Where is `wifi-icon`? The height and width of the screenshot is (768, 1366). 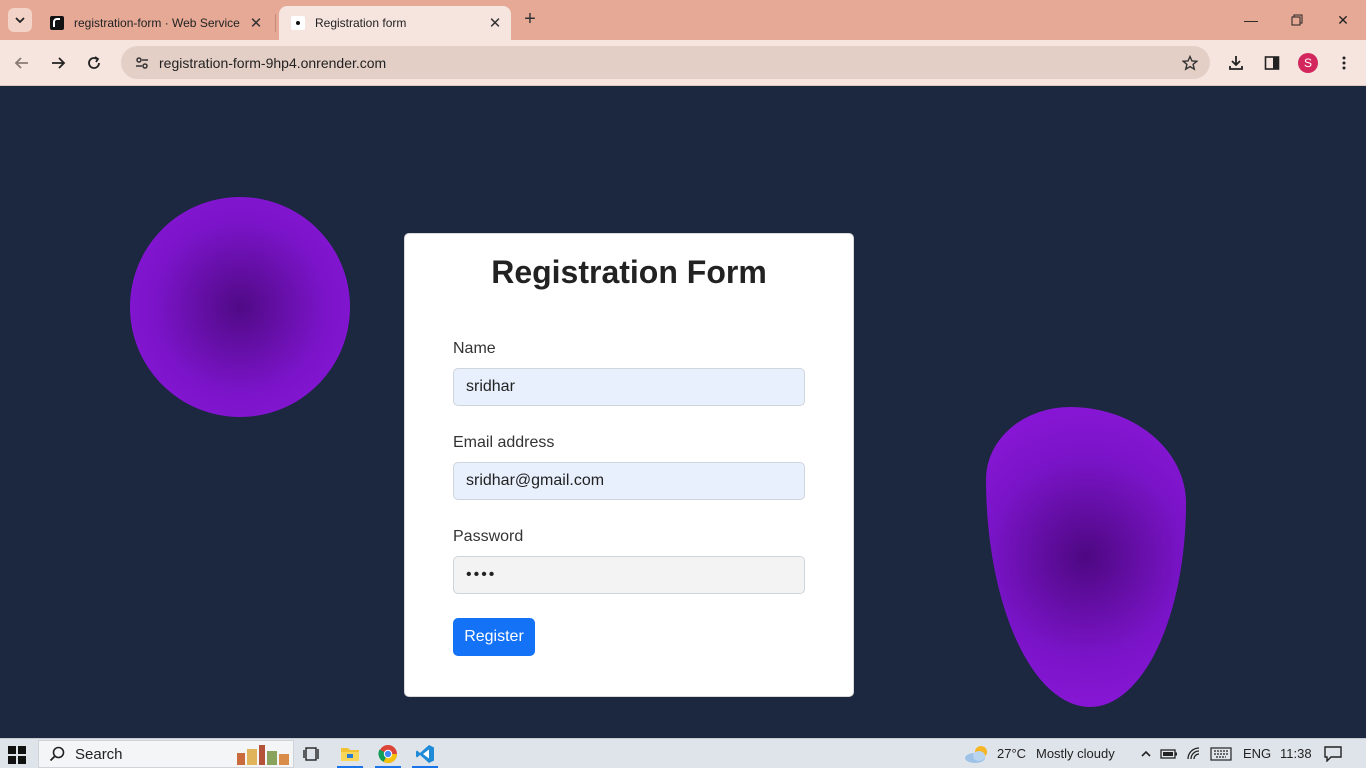 wifi-icon is located at coordinates (1193, 753).